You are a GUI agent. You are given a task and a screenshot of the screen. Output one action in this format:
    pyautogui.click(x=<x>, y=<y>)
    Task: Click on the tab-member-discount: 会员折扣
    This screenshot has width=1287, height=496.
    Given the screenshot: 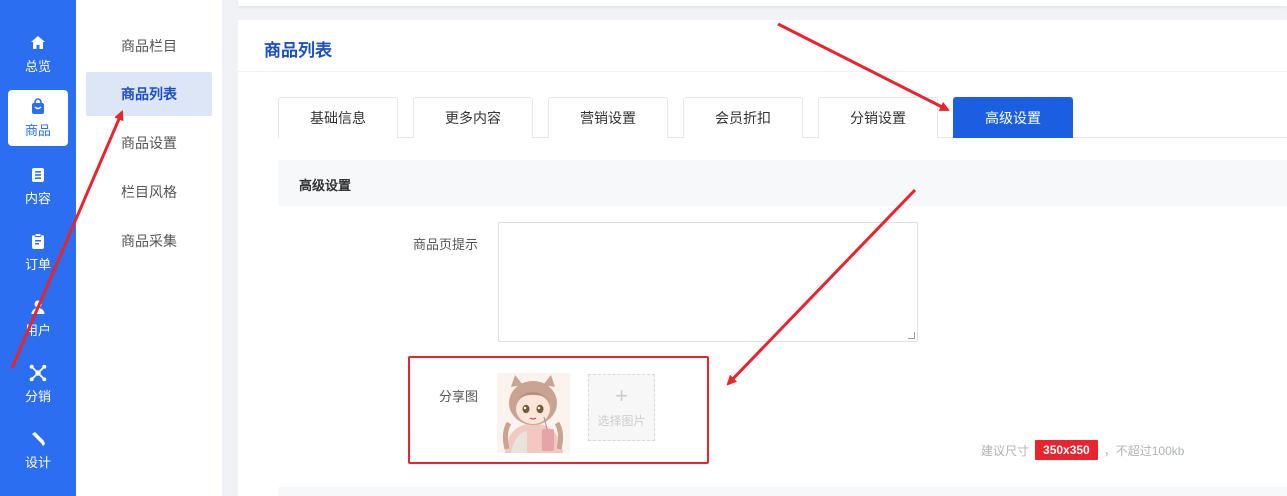 What is the action you would take?
    pyautogui.click(x=743, y=117)
    